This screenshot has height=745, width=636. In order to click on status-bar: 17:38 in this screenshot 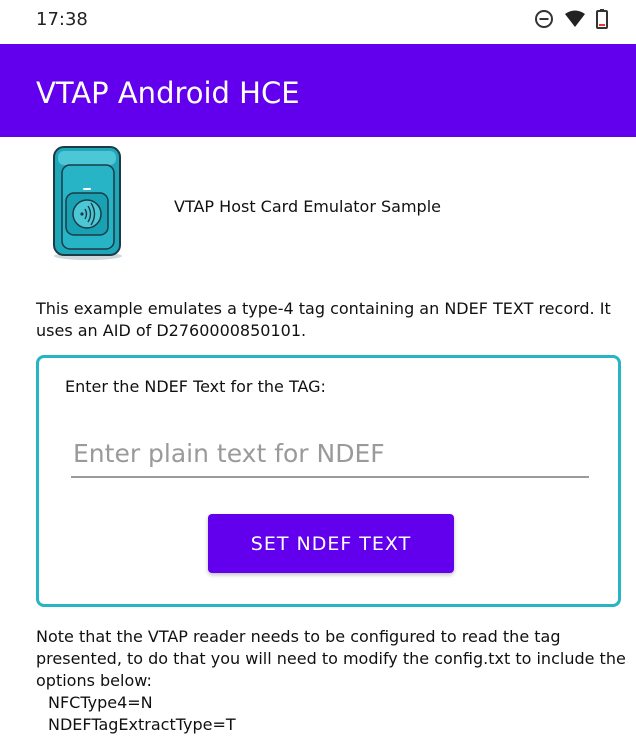, I will do `click(318, 22)`.